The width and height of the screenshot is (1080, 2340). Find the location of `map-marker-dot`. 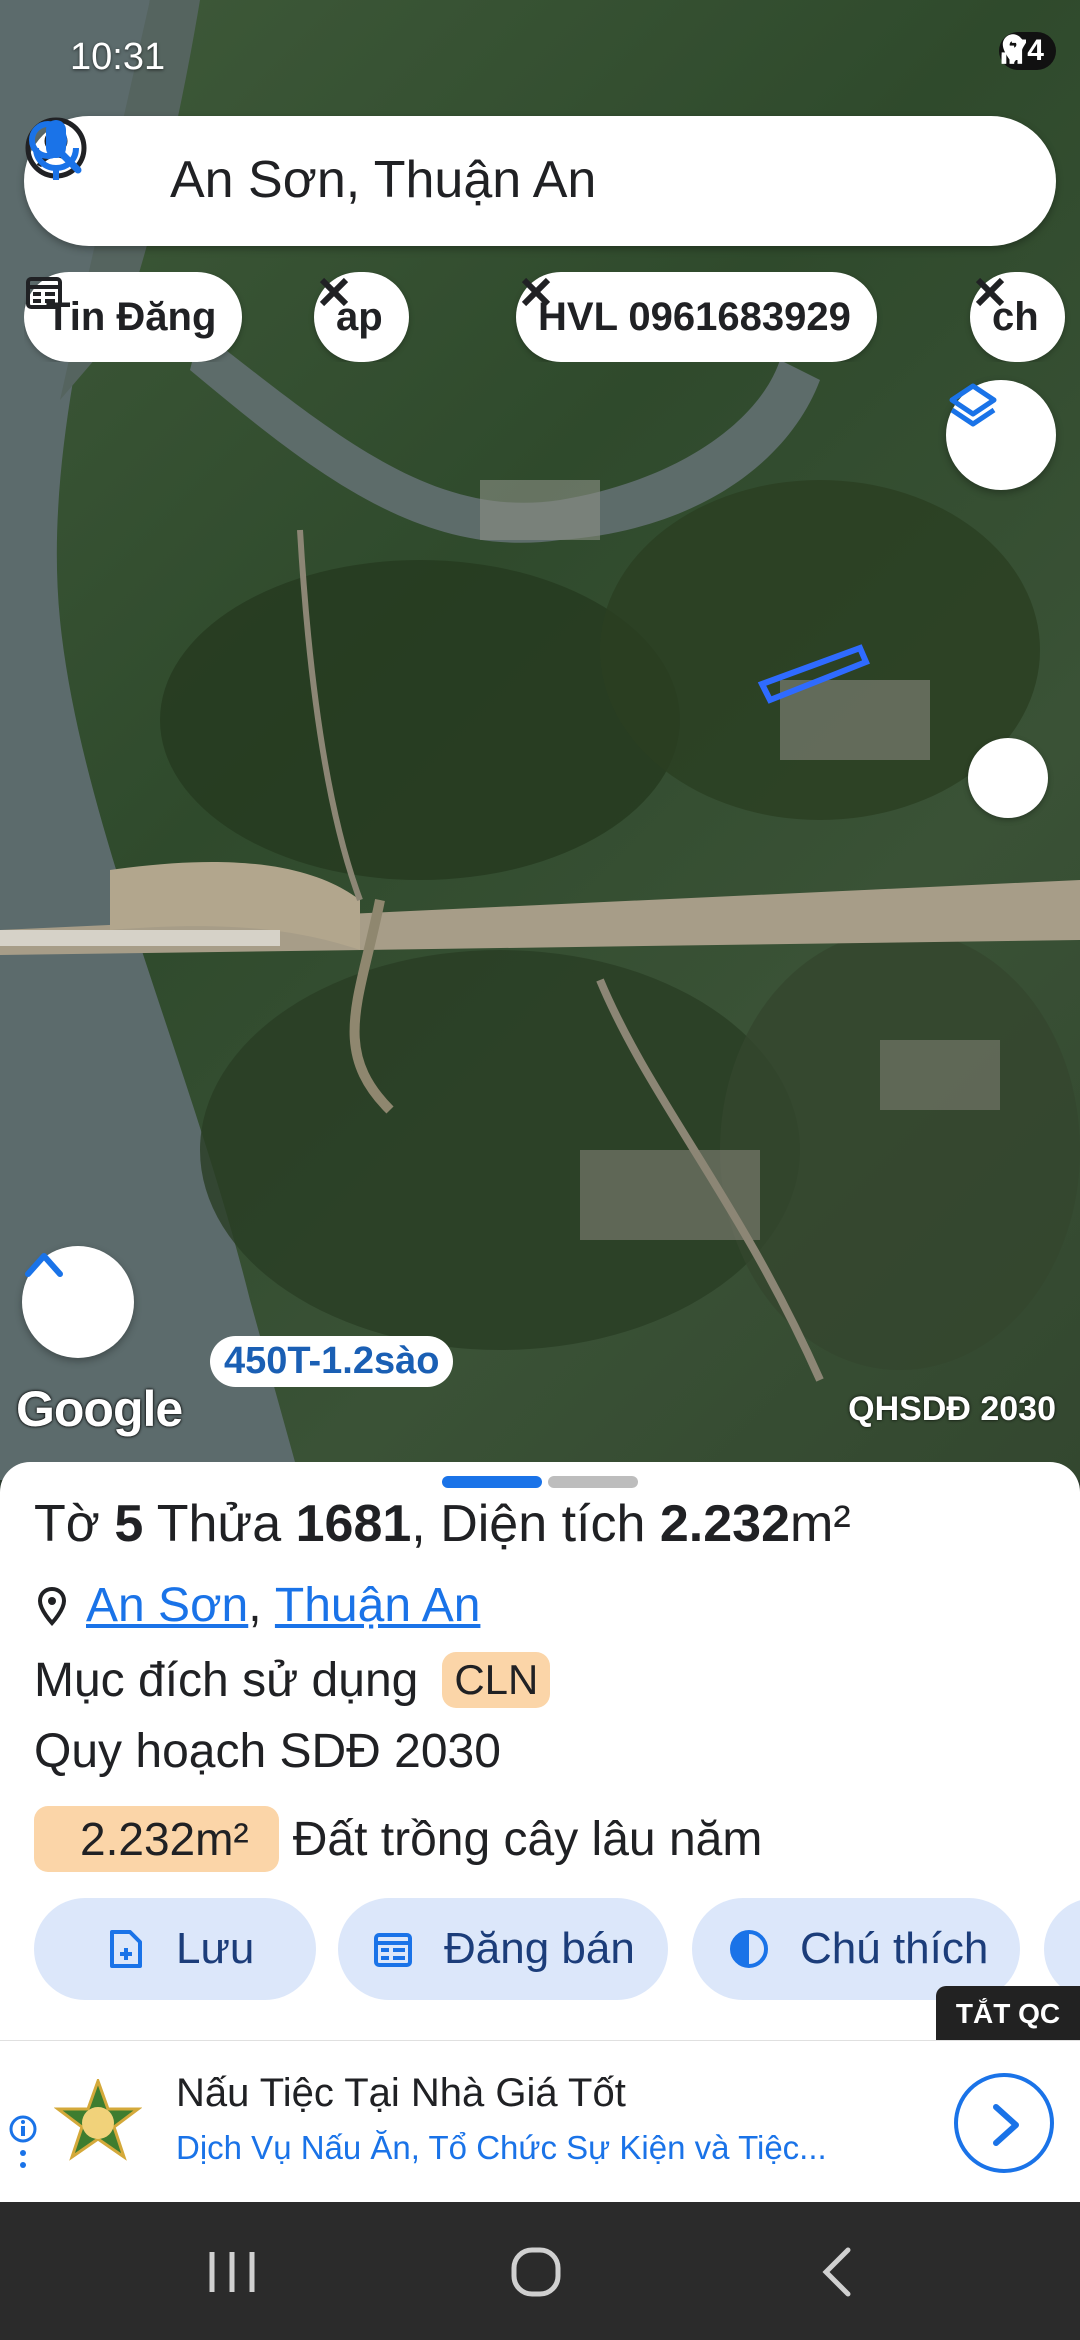

map-marker-dot is located at coordinates (1008, 778).